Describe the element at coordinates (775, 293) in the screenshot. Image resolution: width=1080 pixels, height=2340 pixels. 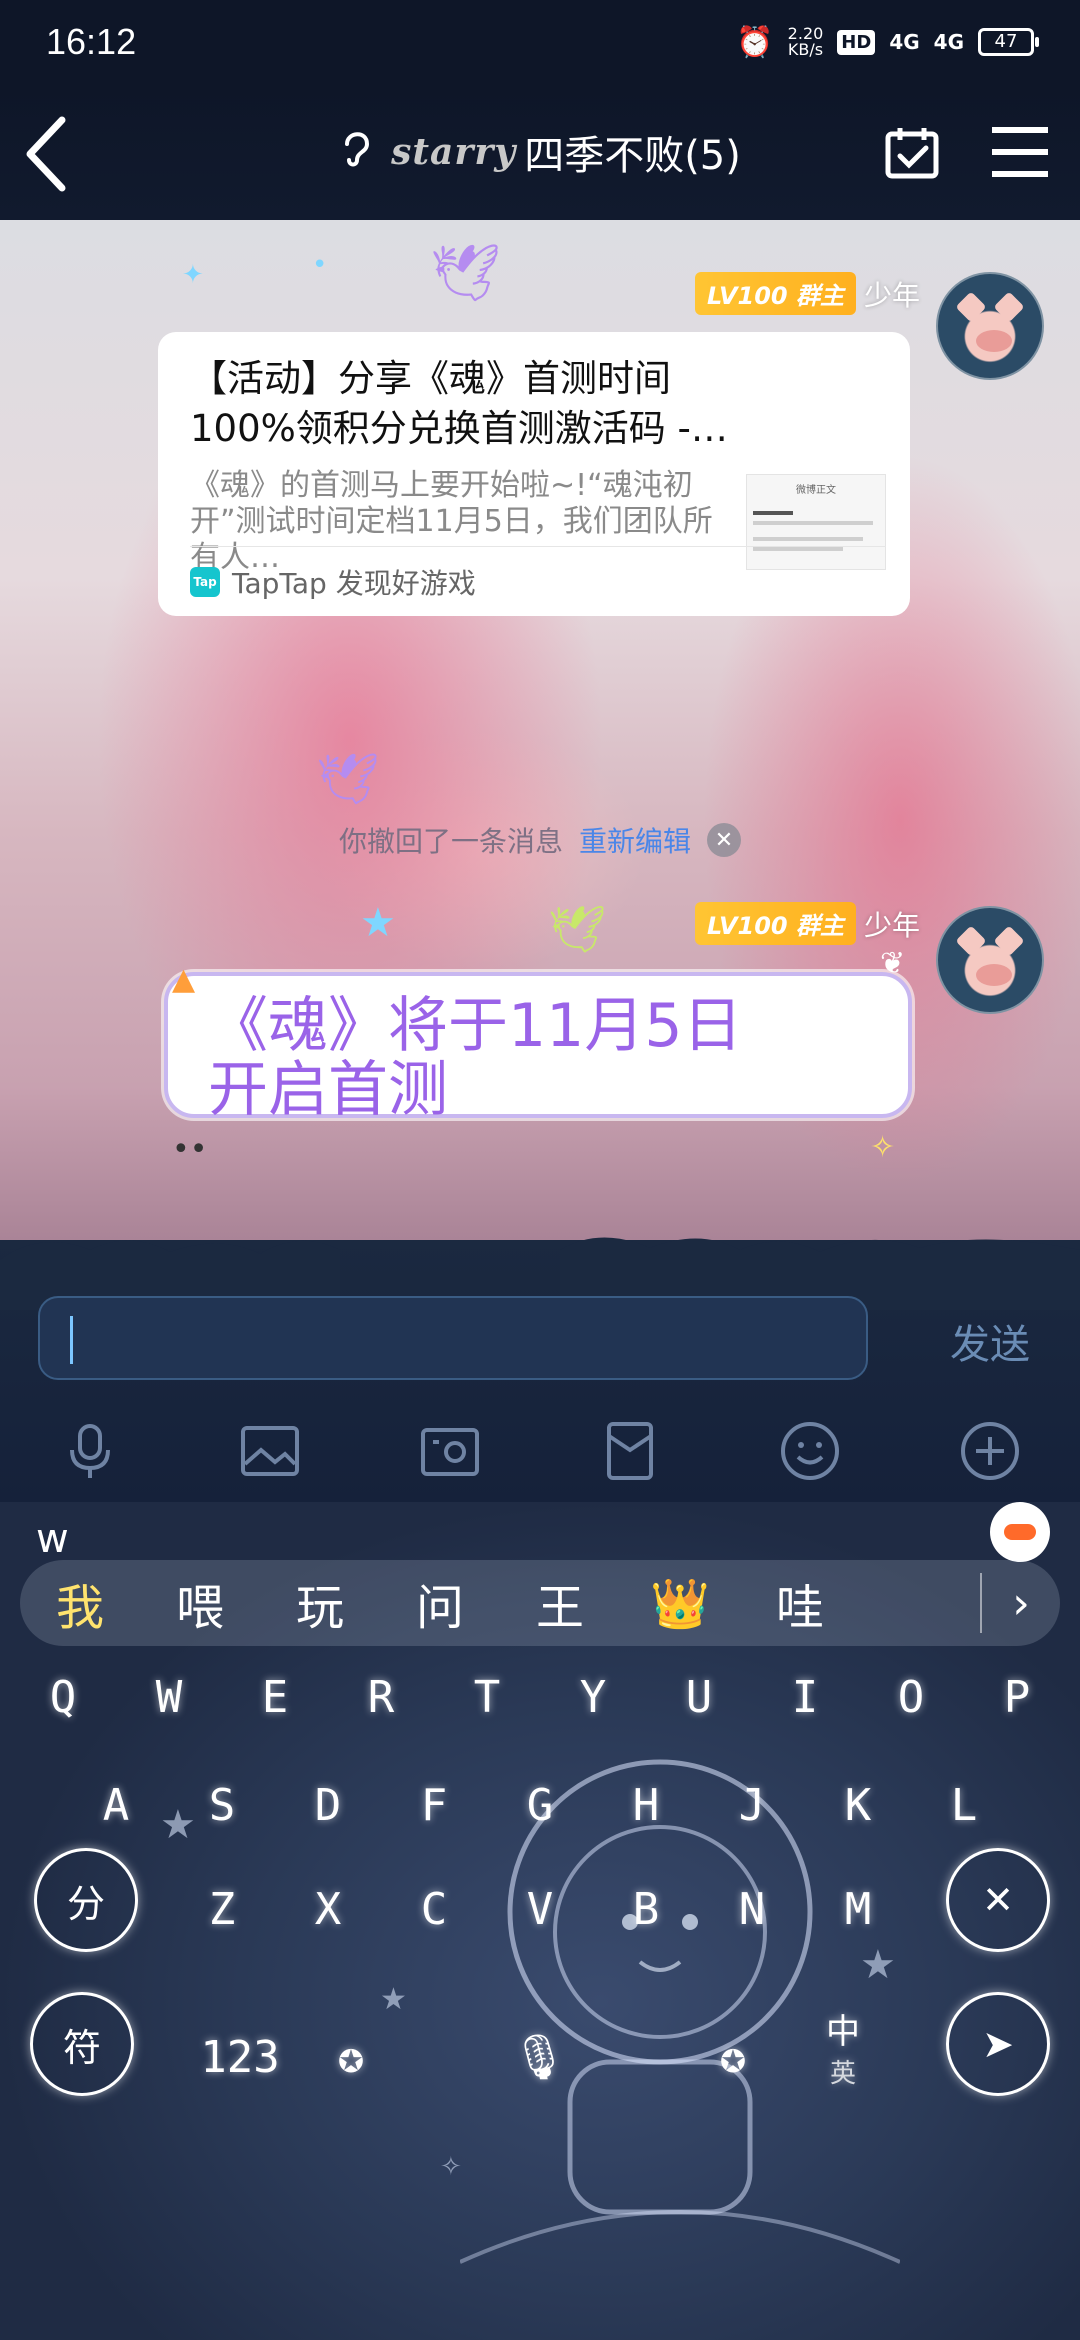
I see `level-badge: LV100 群主` at that location.